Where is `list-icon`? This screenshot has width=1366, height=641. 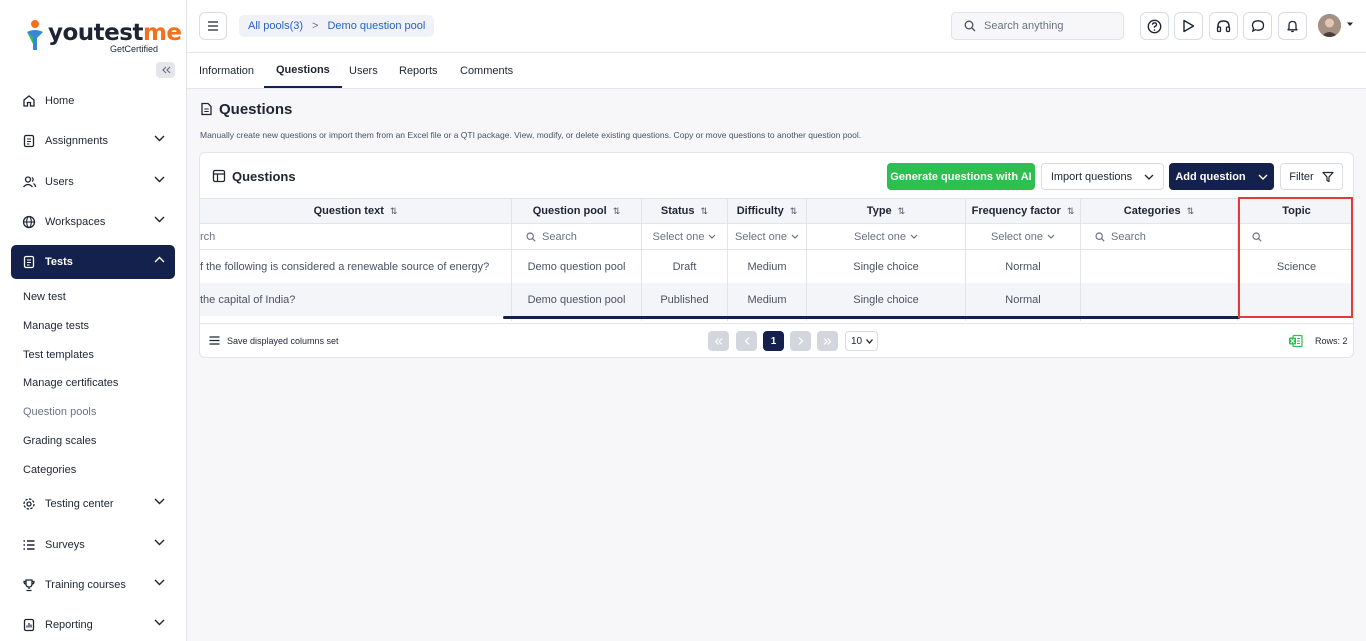
list-icon is located at coordinates (29, 545).